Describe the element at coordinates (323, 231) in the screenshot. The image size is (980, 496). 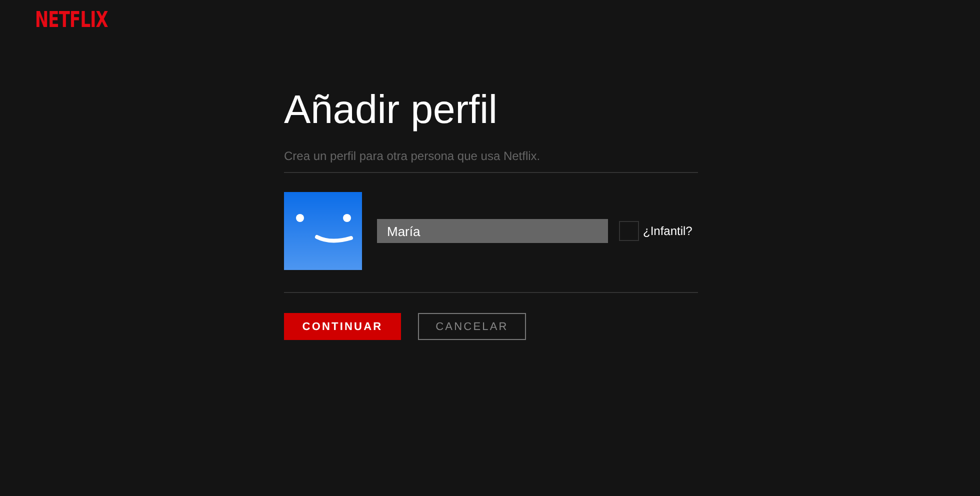
I see `smiley-avatar-icon` at that location.